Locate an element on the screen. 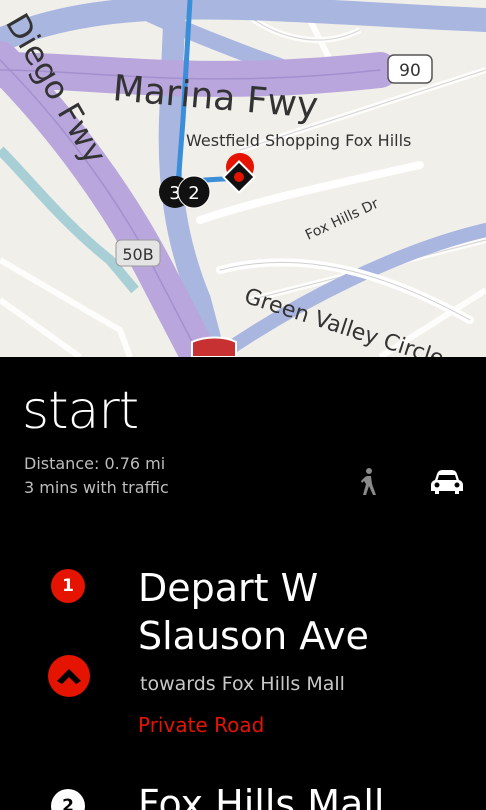  step-1-warning: Private Road is located at coordinates (201, 725).